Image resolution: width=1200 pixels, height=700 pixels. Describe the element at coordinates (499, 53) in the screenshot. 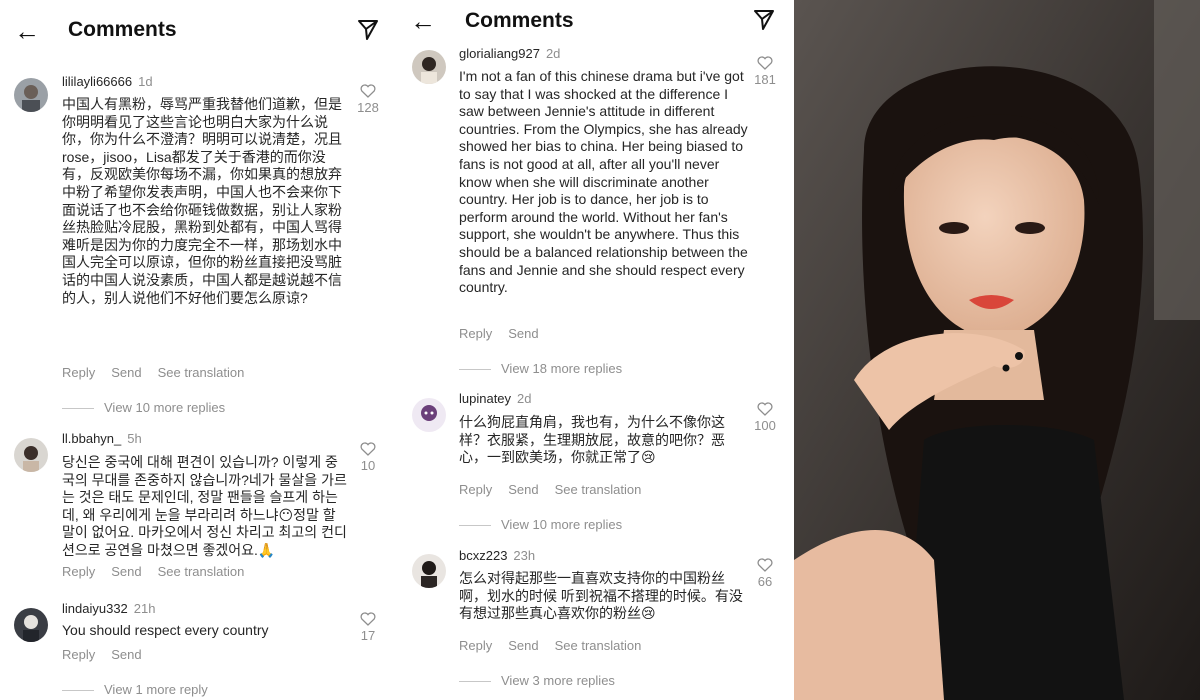

I see `comment-username: glorialiang927` at that location.